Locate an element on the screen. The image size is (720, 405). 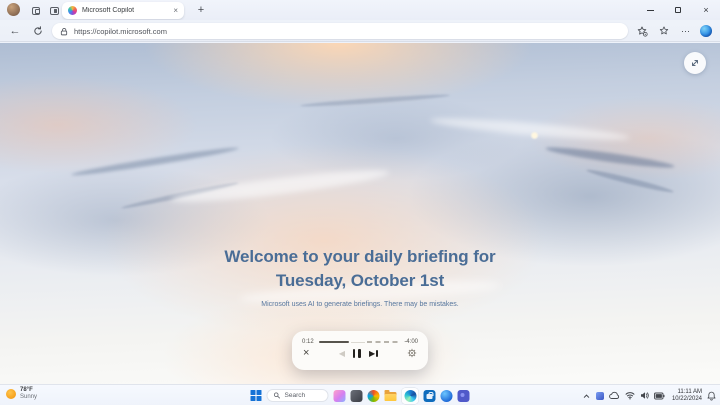
progress-track is located at coordinates (357, 342).